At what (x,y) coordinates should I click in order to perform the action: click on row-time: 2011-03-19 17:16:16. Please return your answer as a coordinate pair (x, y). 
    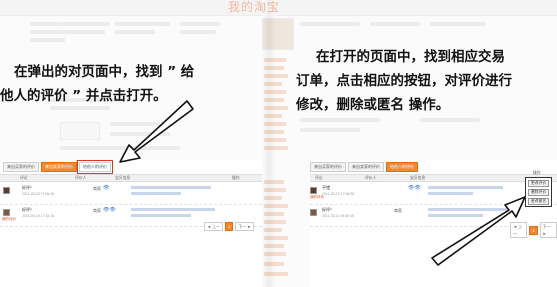
    Looking at the image, I should click on (38, 216).